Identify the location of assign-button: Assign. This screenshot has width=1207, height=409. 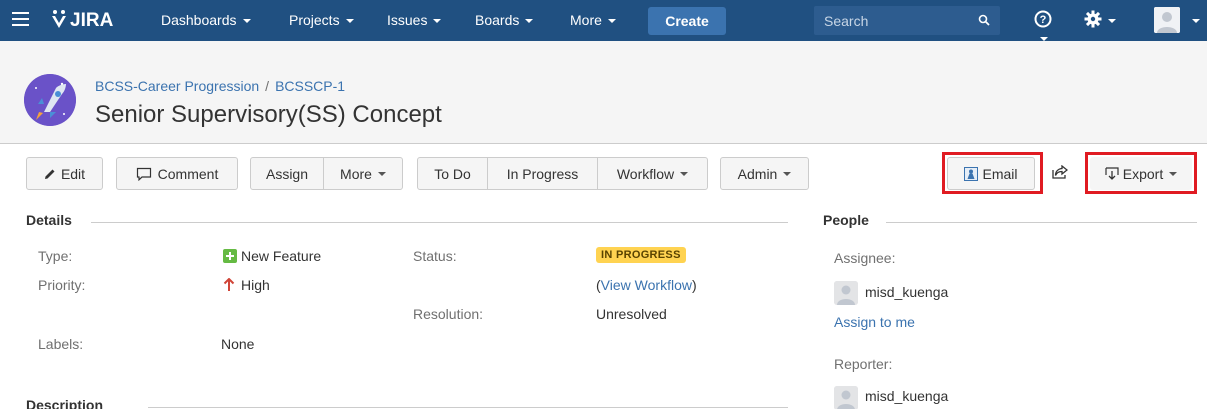
(287, 173).